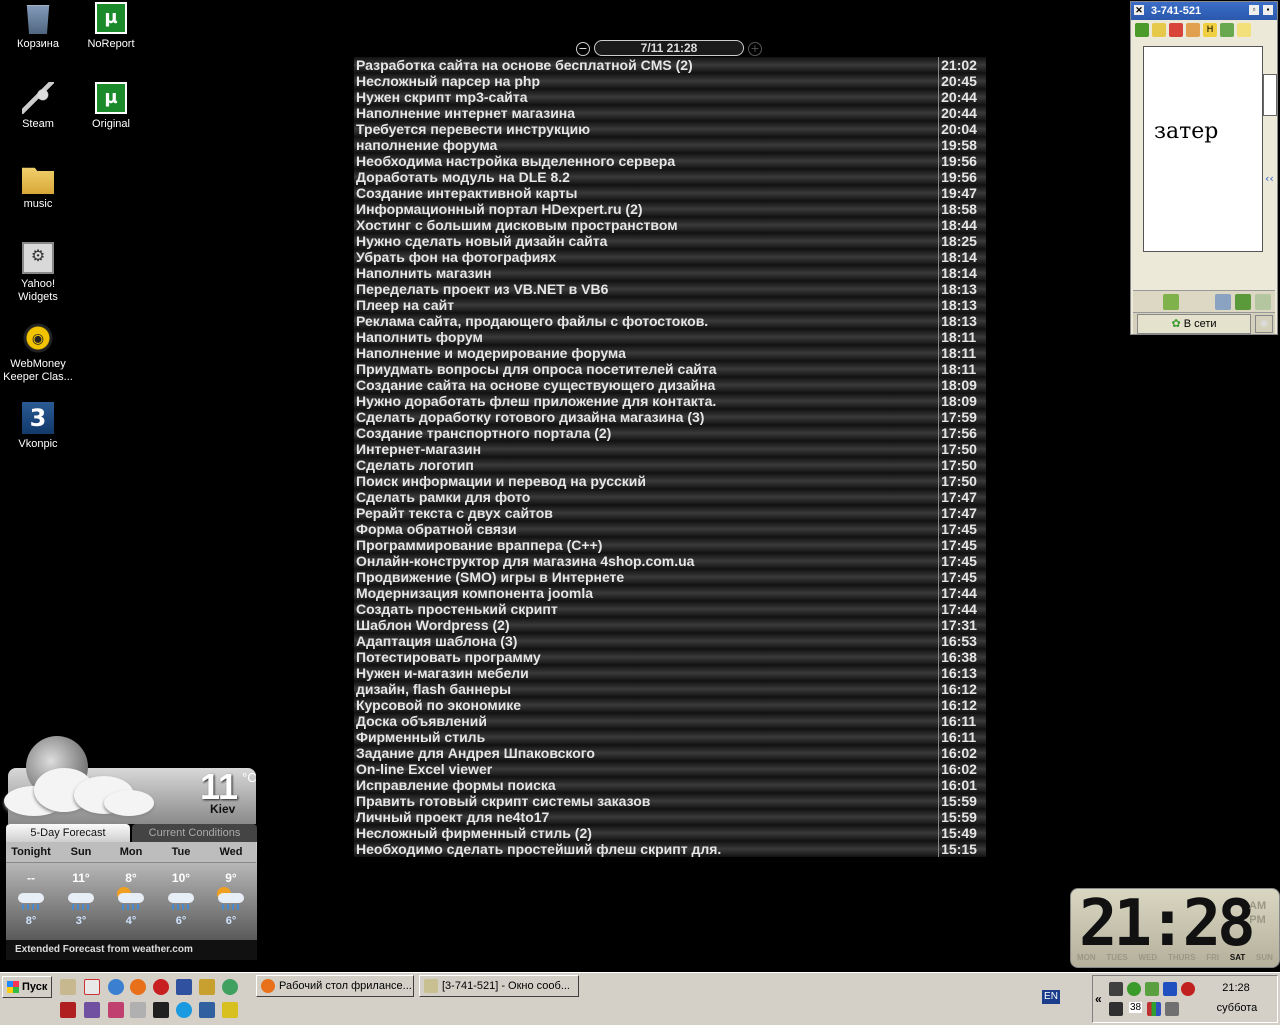 This screenshot has height=1025, width=1280. I want to click on privacy-eye-icon: ◉, so click(1264, 324).